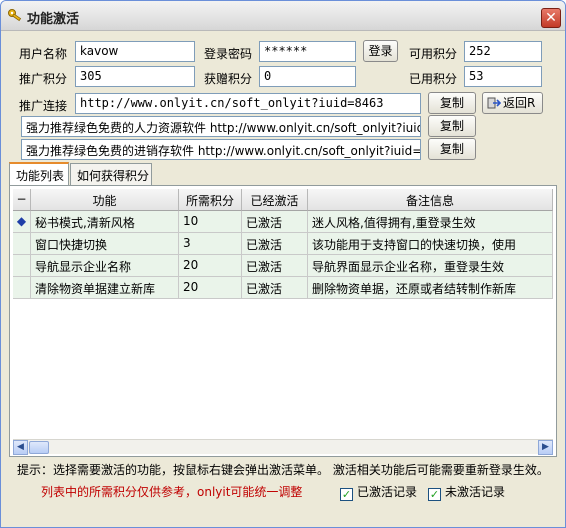 The image size is (566, 528). Describe the element at coordinates (283, 16) in the screenshot. I see `title-bar: 功能激活 ✕` at that location.